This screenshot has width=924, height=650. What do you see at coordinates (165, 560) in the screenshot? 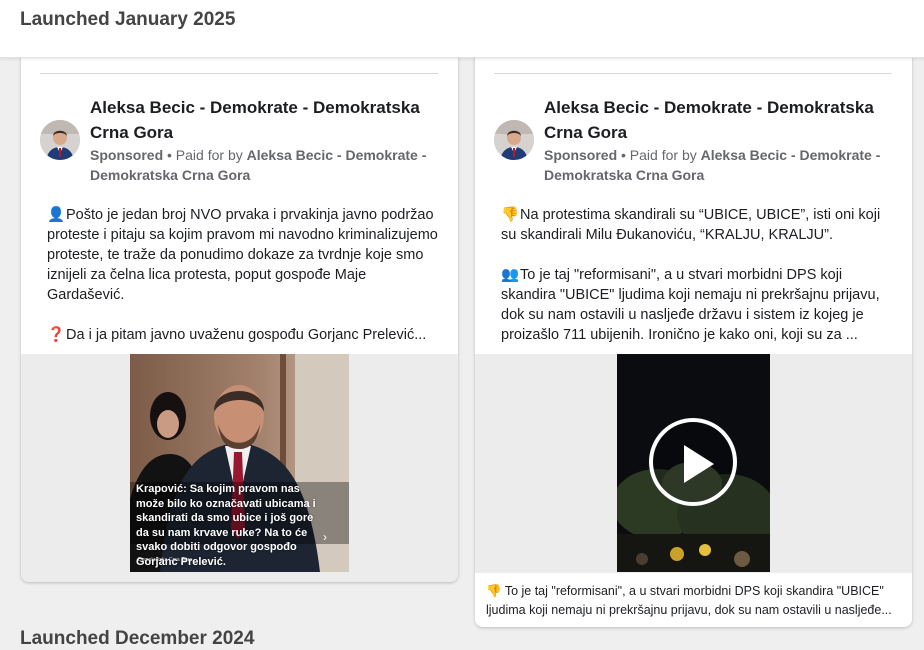
I see `image-credit: Demokratska Crna Gora` at bounding box center [165, 560].